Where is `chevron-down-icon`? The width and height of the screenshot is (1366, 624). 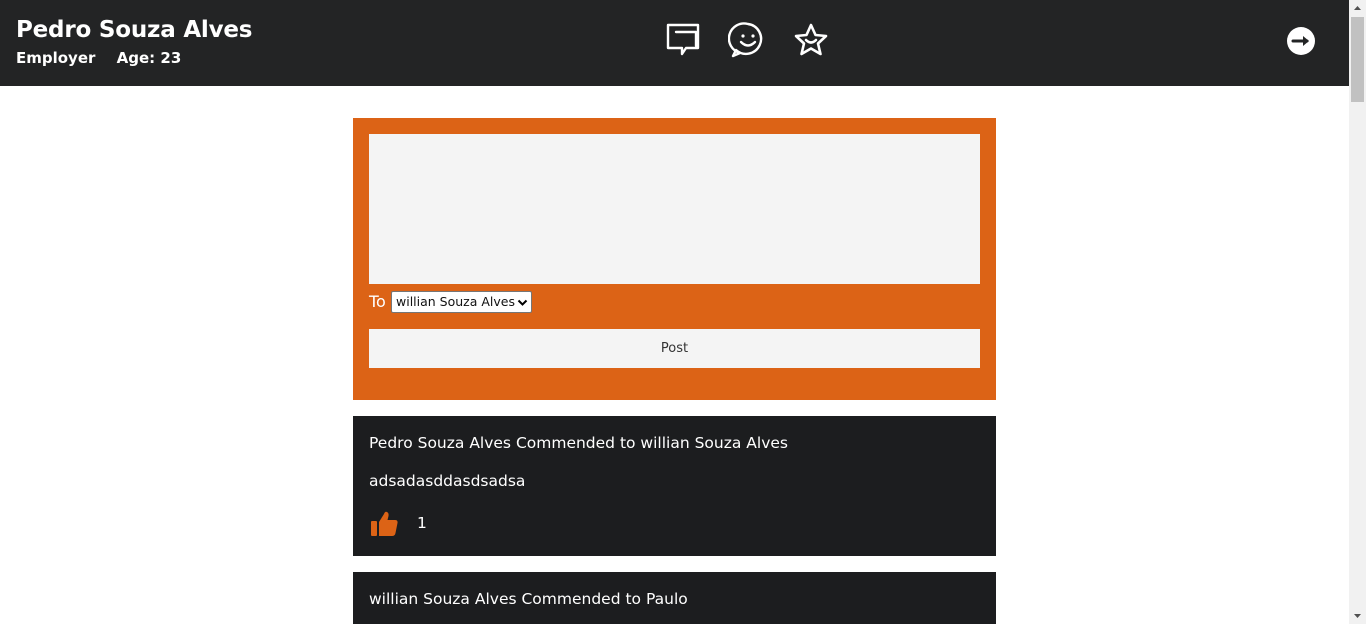 chevron-down-icon is located at coordinates (522, 302).